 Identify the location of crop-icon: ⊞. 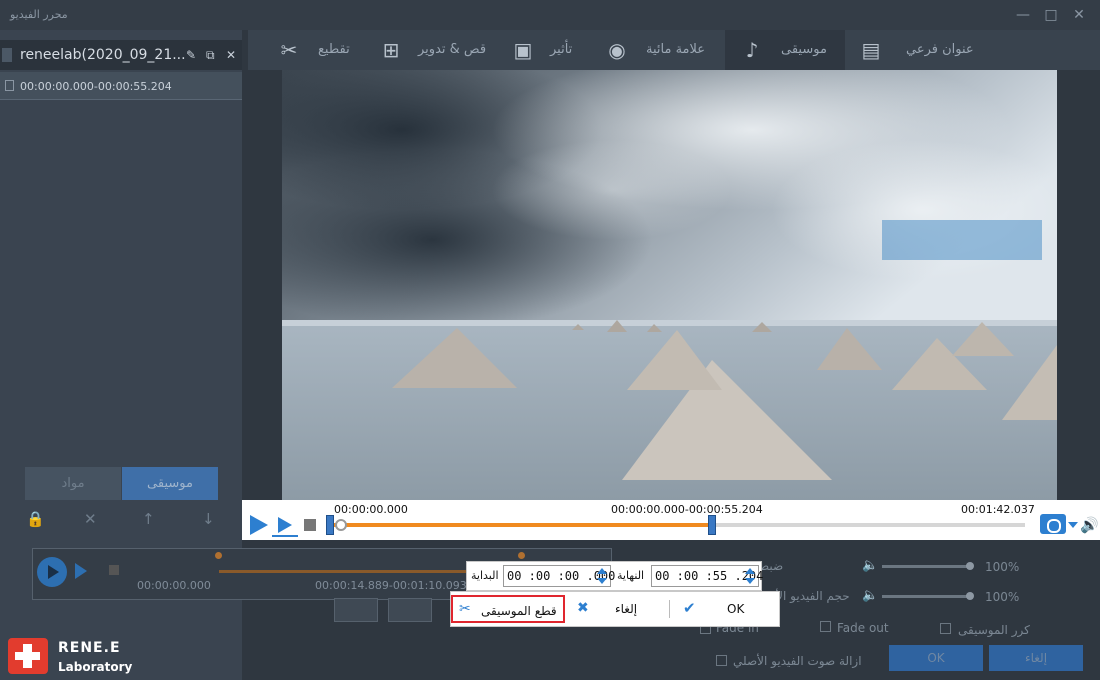
(391, 50).